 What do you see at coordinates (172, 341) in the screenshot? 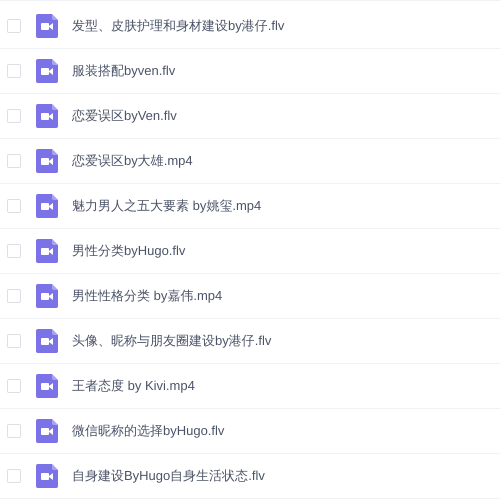
I see `file-name: 头像、昵称与朋友圈建设by港仔.flv` at bounding box center [172, 341].